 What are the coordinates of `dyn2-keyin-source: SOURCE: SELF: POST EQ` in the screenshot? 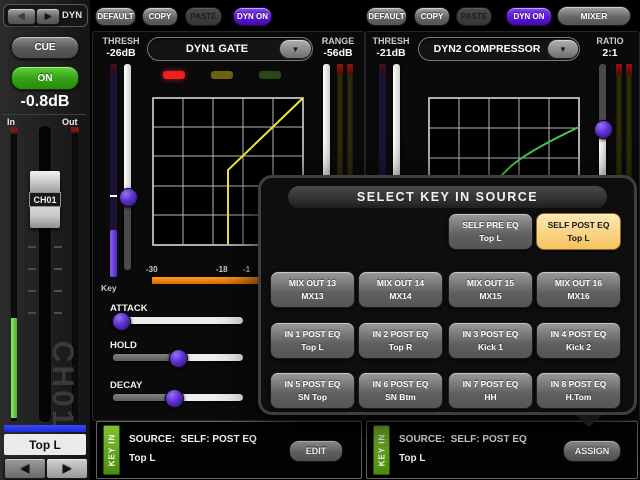 It's located at (463, 439).